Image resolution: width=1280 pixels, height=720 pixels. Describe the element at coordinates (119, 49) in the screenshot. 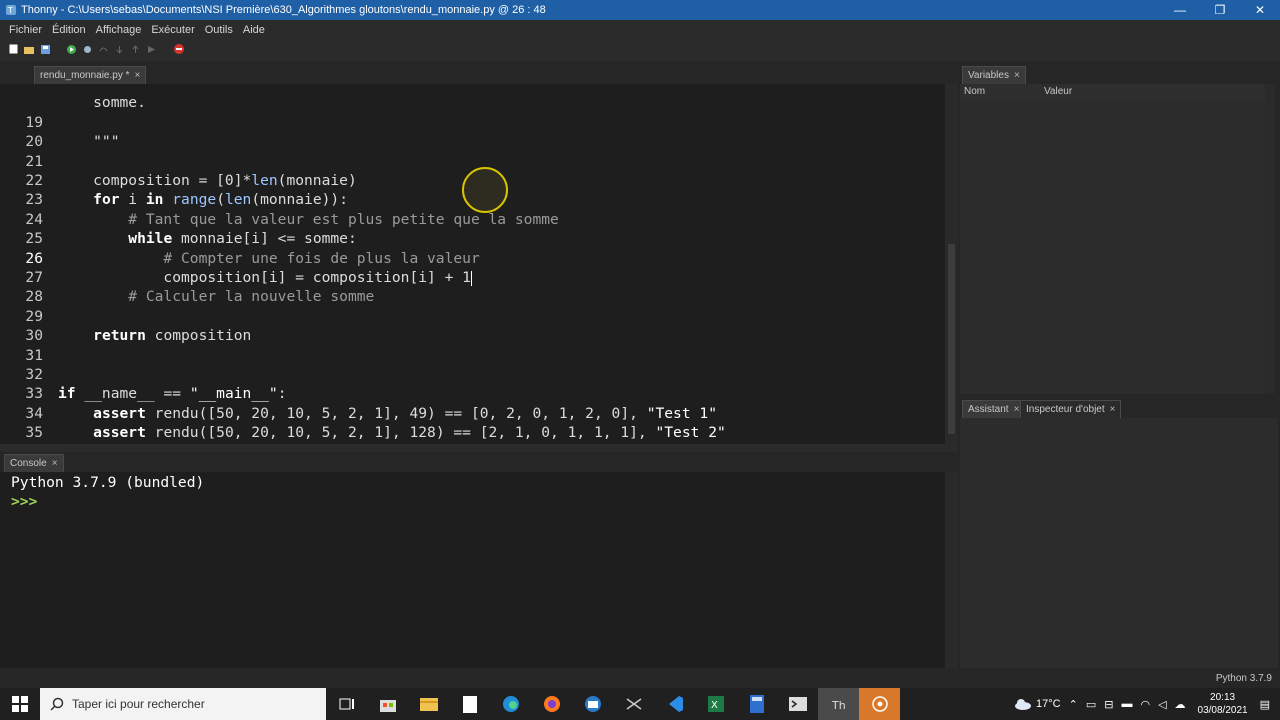

I see `step-into-icon` at that location.